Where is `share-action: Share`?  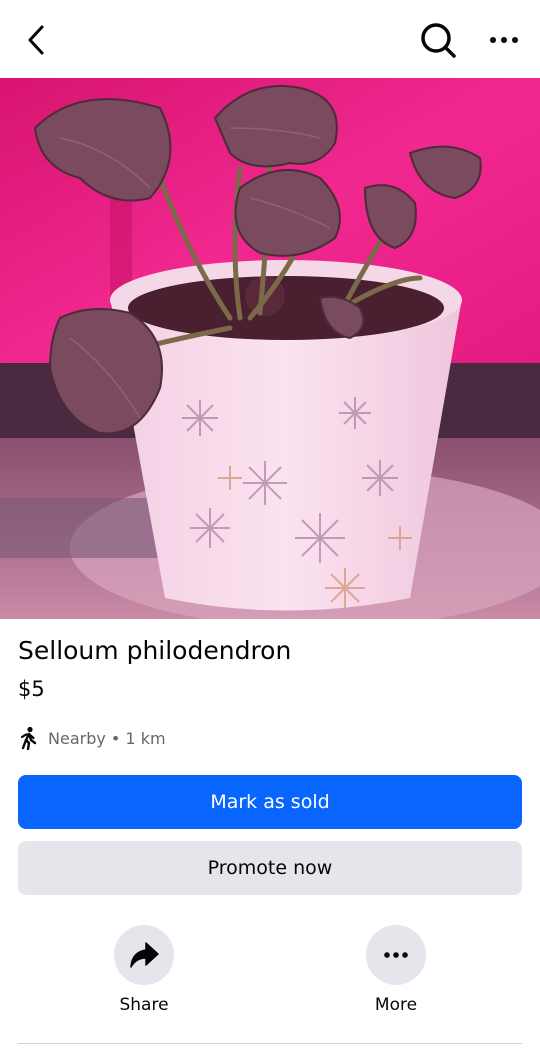
share-action: Share is located at coordinates (144, 970).